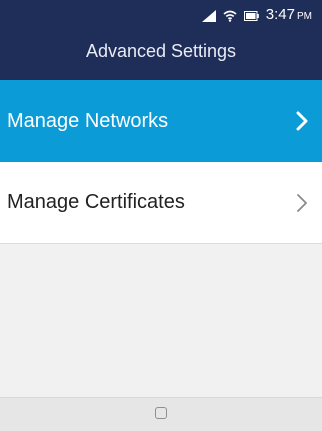 The width and height of the screenshot is (322, 431). I want to click on time-value: 3:47, so click(280, 14).